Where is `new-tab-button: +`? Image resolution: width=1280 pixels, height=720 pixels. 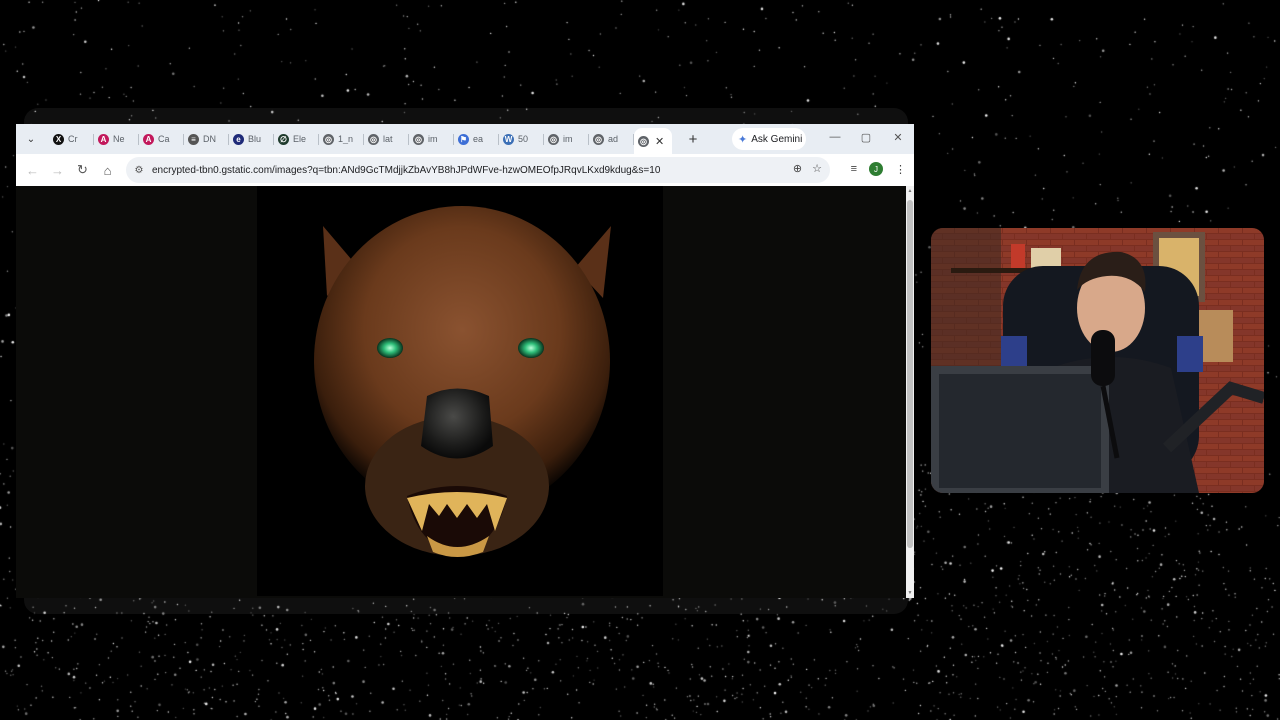 new-tab-button: + is located at coordinates (693, 139).